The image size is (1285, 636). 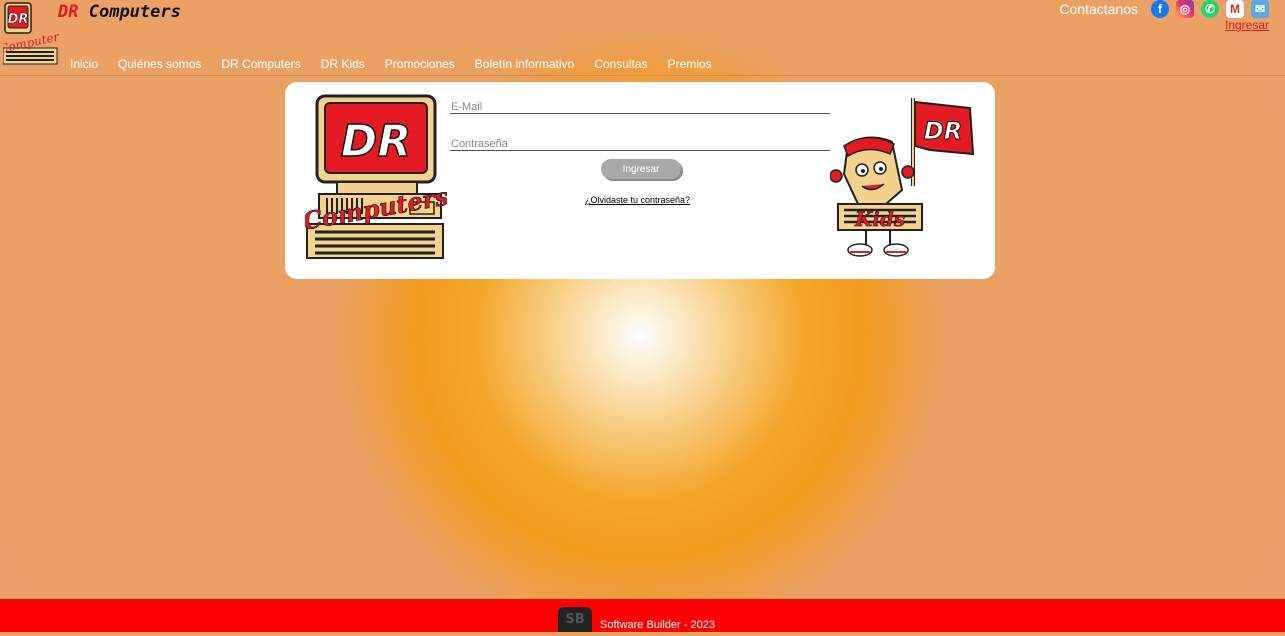 What do you see at coordinates (134, 12) in the screenshot?
I see `brand-computers: Computers` at bounding box center [134, 12].